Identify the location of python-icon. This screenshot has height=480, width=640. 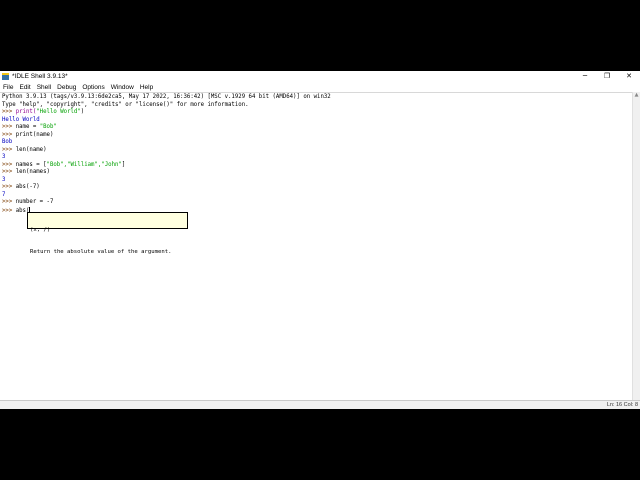
(5, 76).